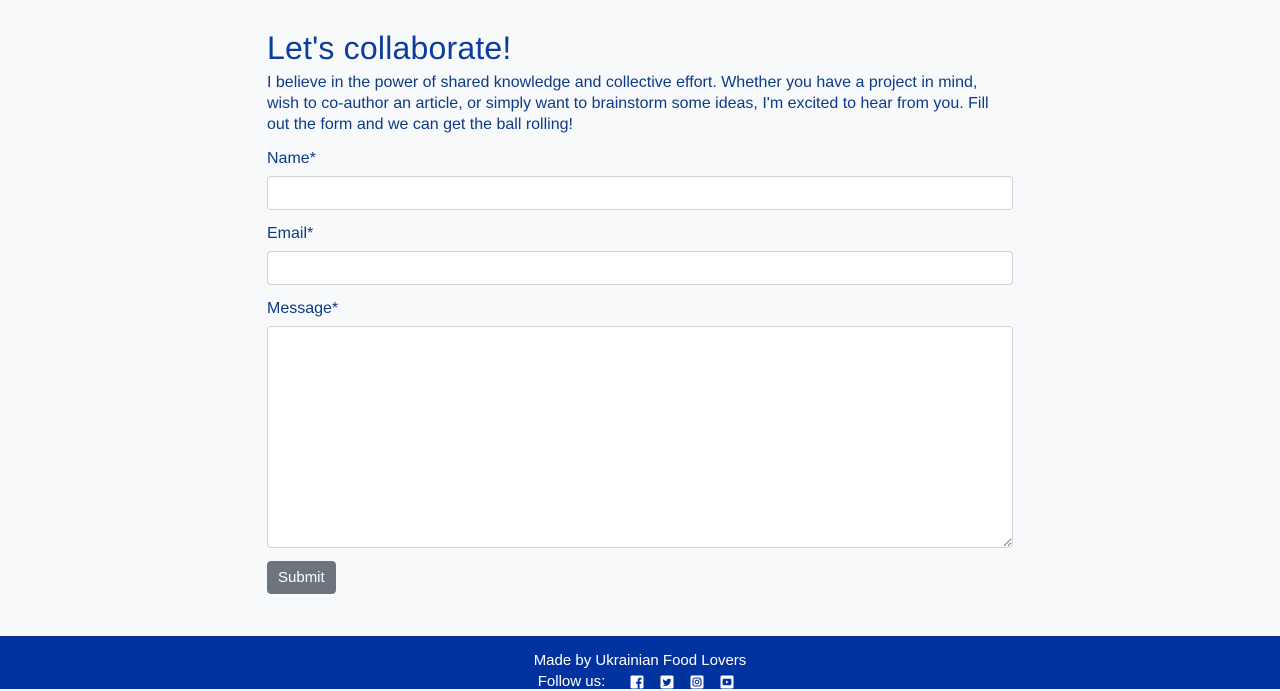  Describe the element at coordinates (571, 681) in the screenshot. I see `follow-label: Follow us:` at that location.